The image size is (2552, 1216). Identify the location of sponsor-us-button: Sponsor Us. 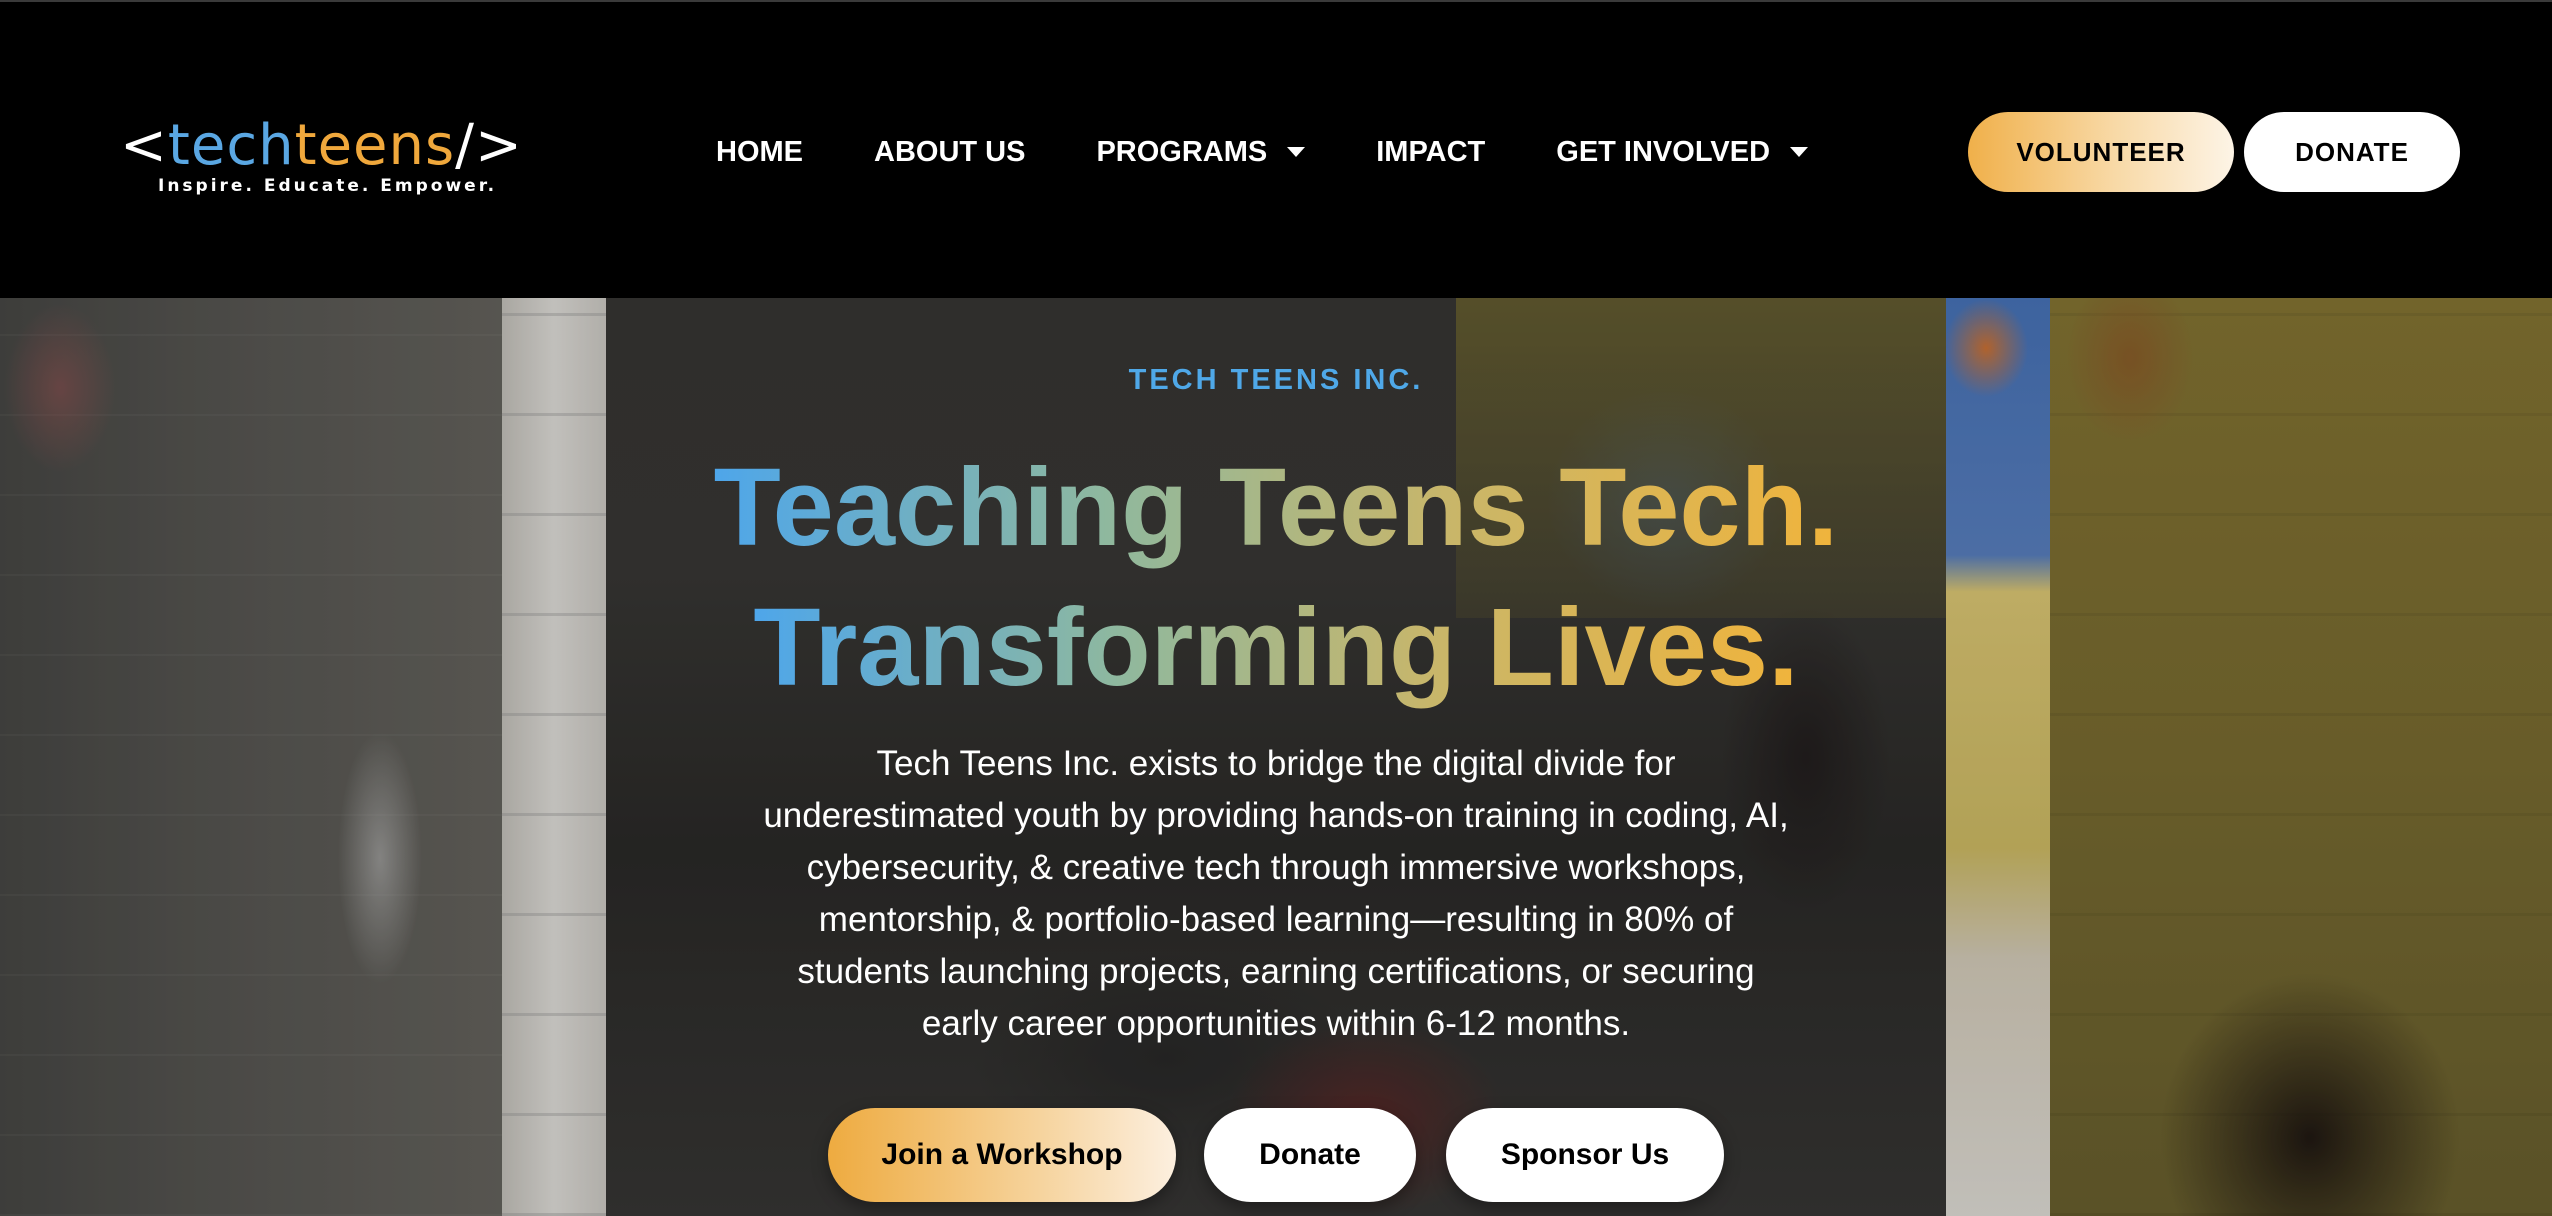
(1585, 1155).